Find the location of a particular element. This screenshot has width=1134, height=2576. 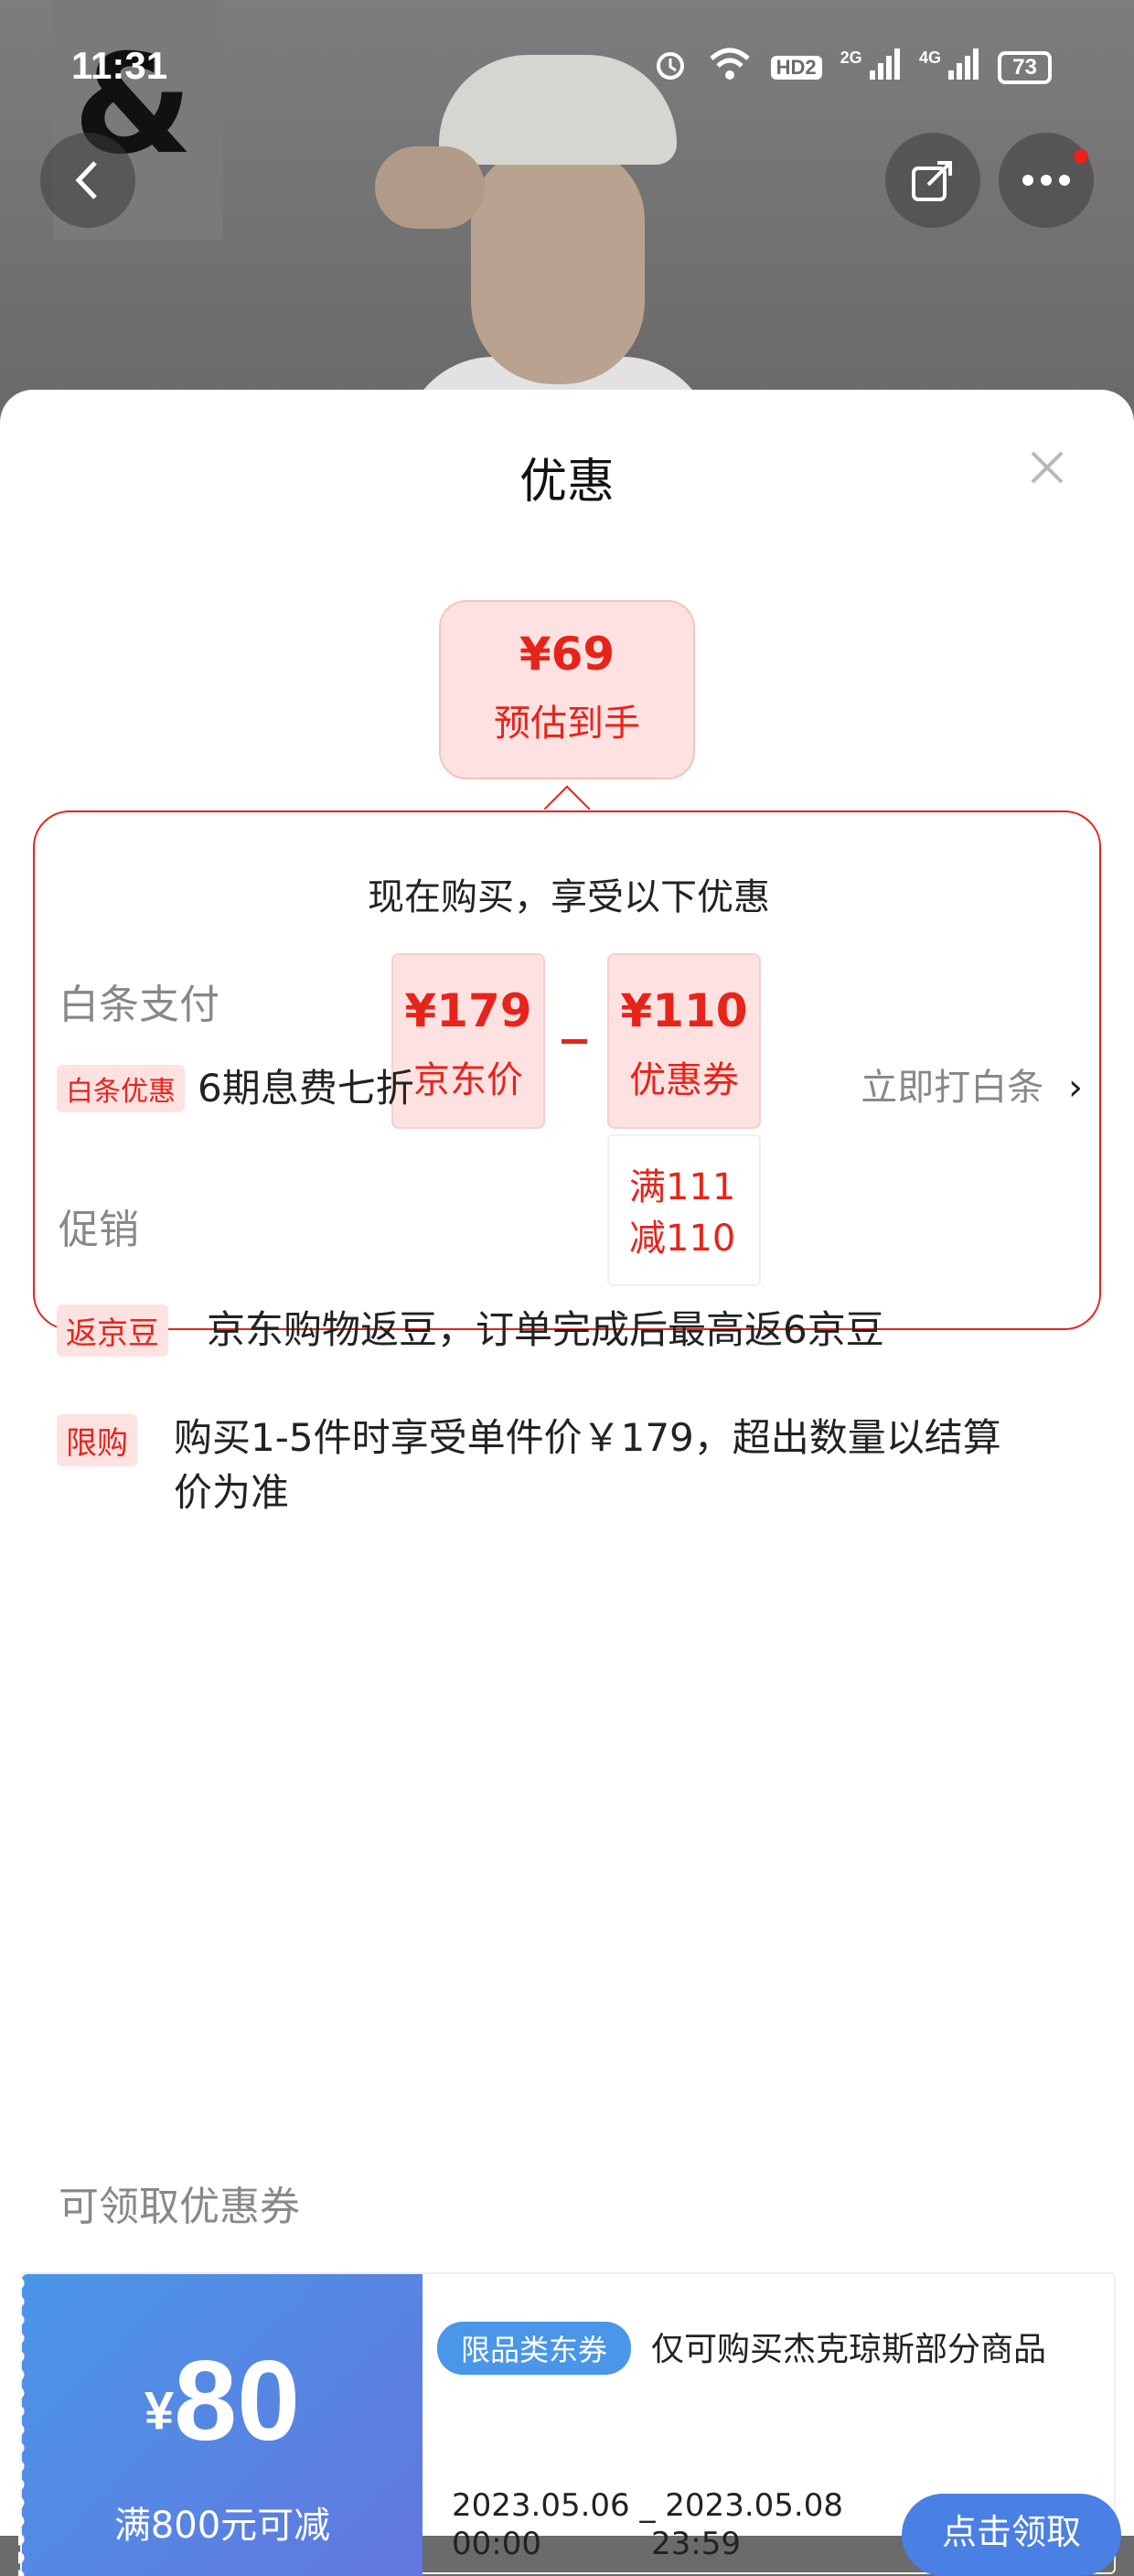

coupon-condition: 满800元可减 is located at coordinates (222, 2526).